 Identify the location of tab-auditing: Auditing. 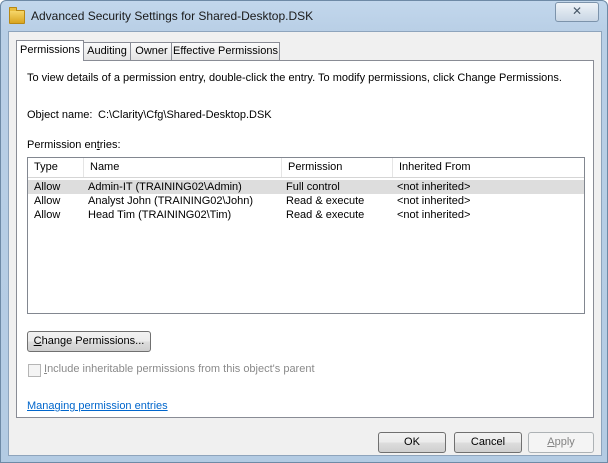
(107, 51).